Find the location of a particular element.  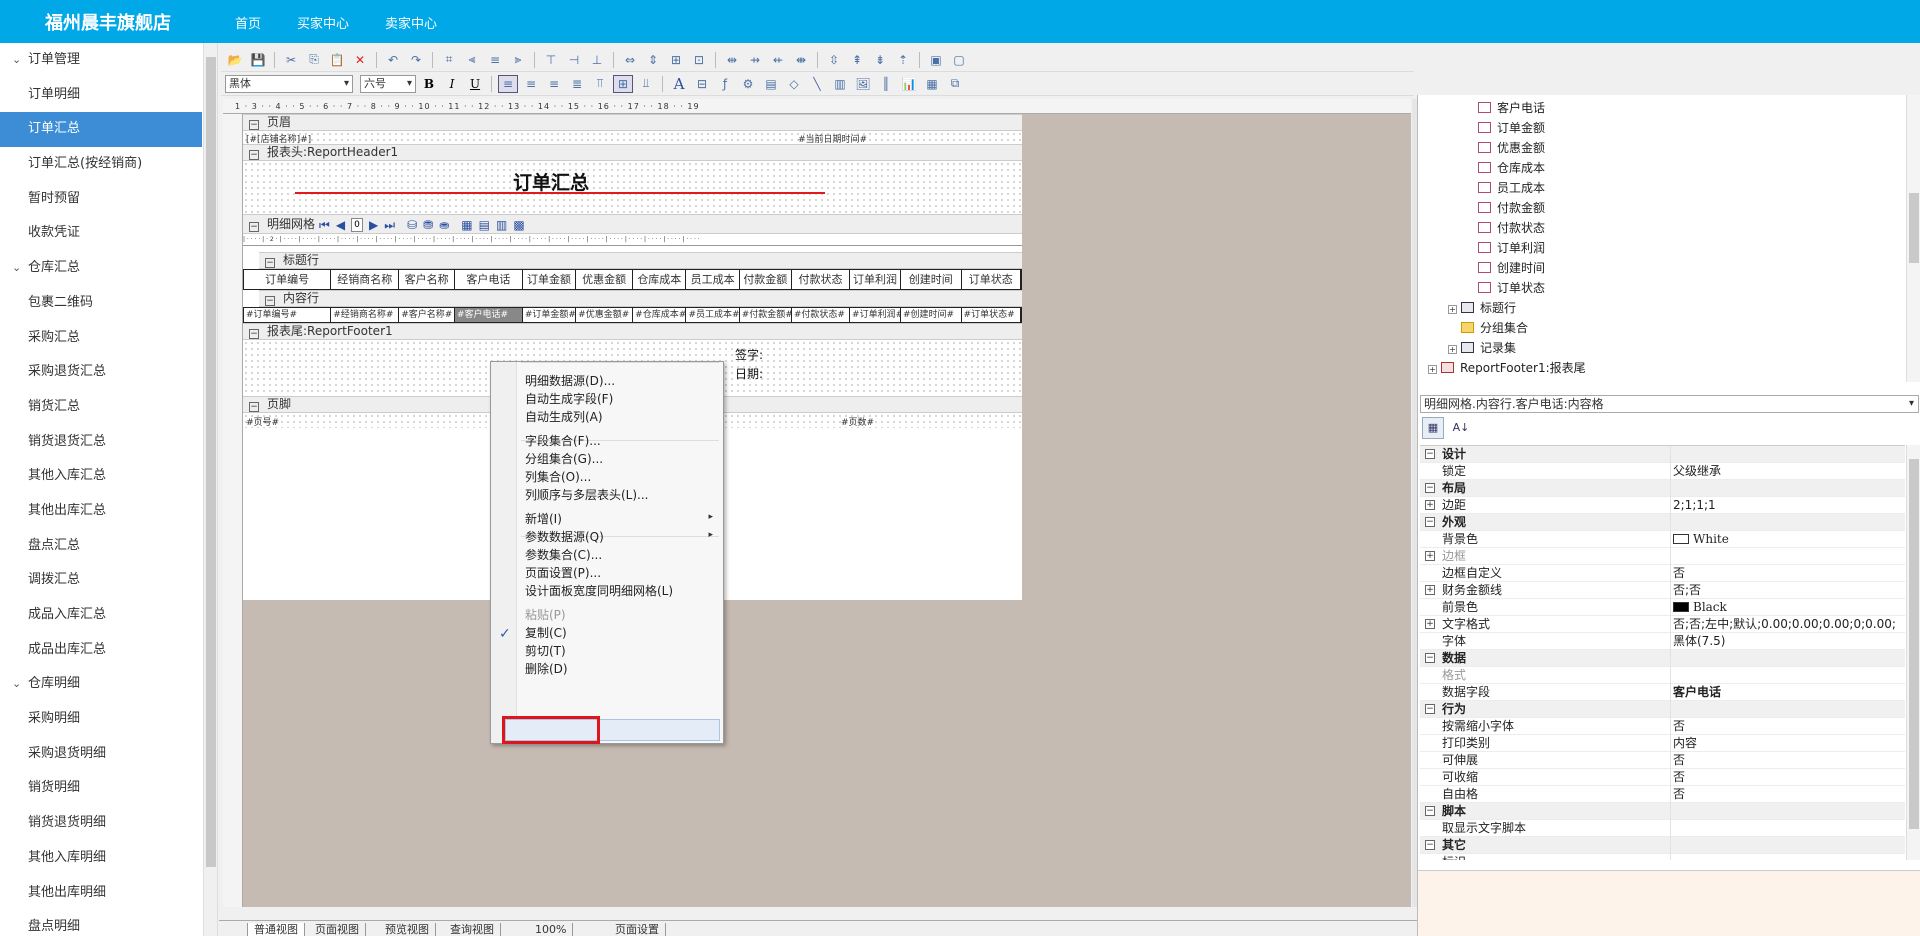

alphabetical-view-button: A↓ is located at coordinates (1461, 428).